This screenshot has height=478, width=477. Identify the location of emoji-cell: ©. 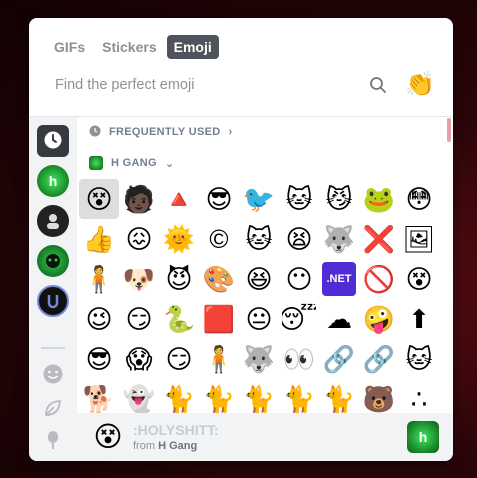
(219, 239).